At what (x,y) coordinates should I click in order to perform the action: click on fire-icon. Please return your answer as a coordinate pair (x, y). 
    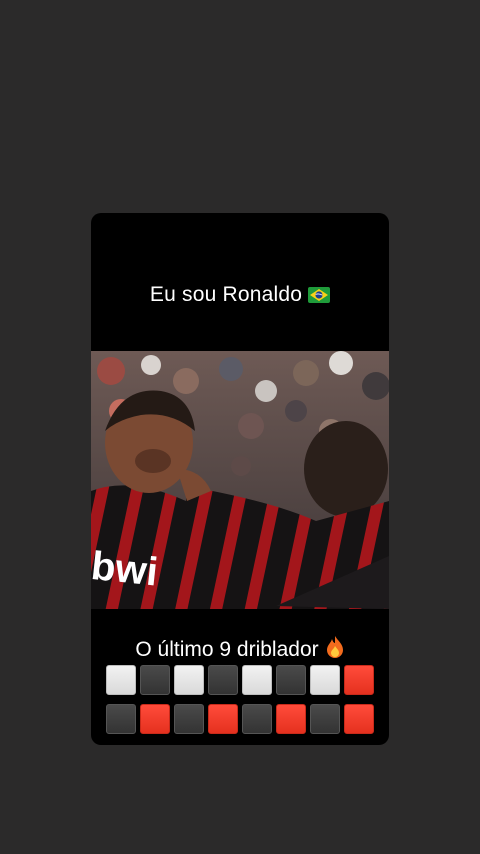
    Looking at the image, I should click on (335, 650).